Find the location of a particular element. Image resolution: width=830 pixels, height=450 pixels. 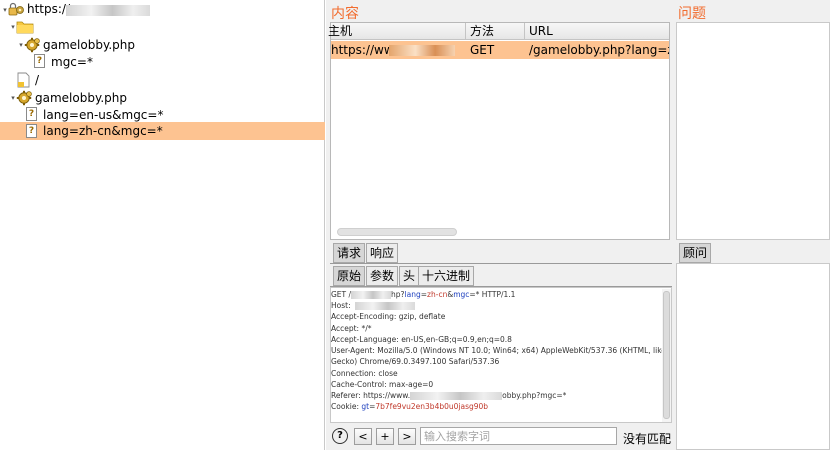

help-icon: ? is located at coordinates (340, 436).